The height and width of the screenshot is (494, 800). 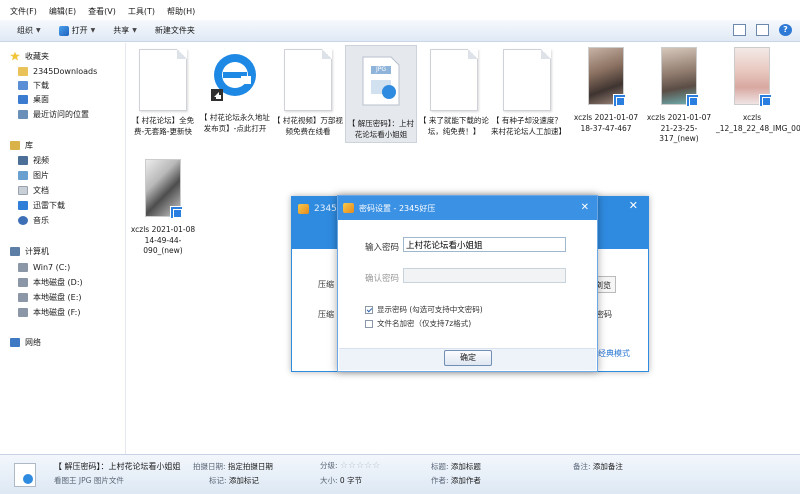 What do you see at coordinates (739, 30) in the screenshot?
I see `change-view-icon` at bounding box center [739, 30].